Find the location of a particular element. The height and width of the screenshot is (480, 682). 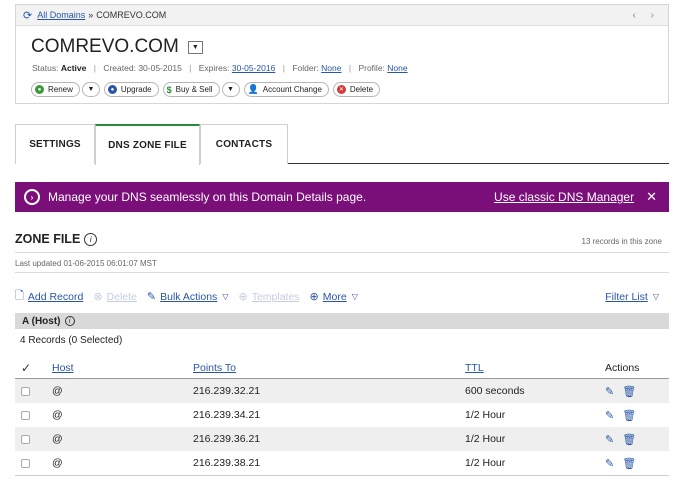

close-icon: ✕ is located at coordinates (651, 197).